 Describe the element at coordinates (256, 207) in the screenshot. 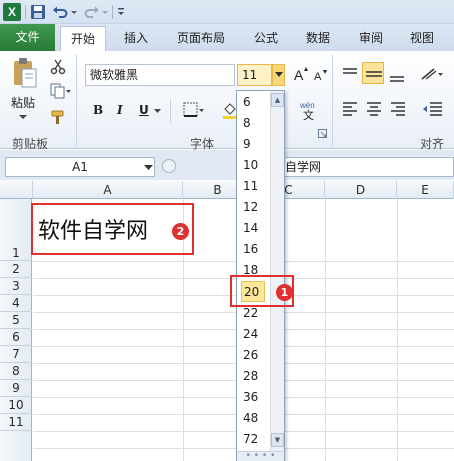

I see `font-size-option: 12` at that location.